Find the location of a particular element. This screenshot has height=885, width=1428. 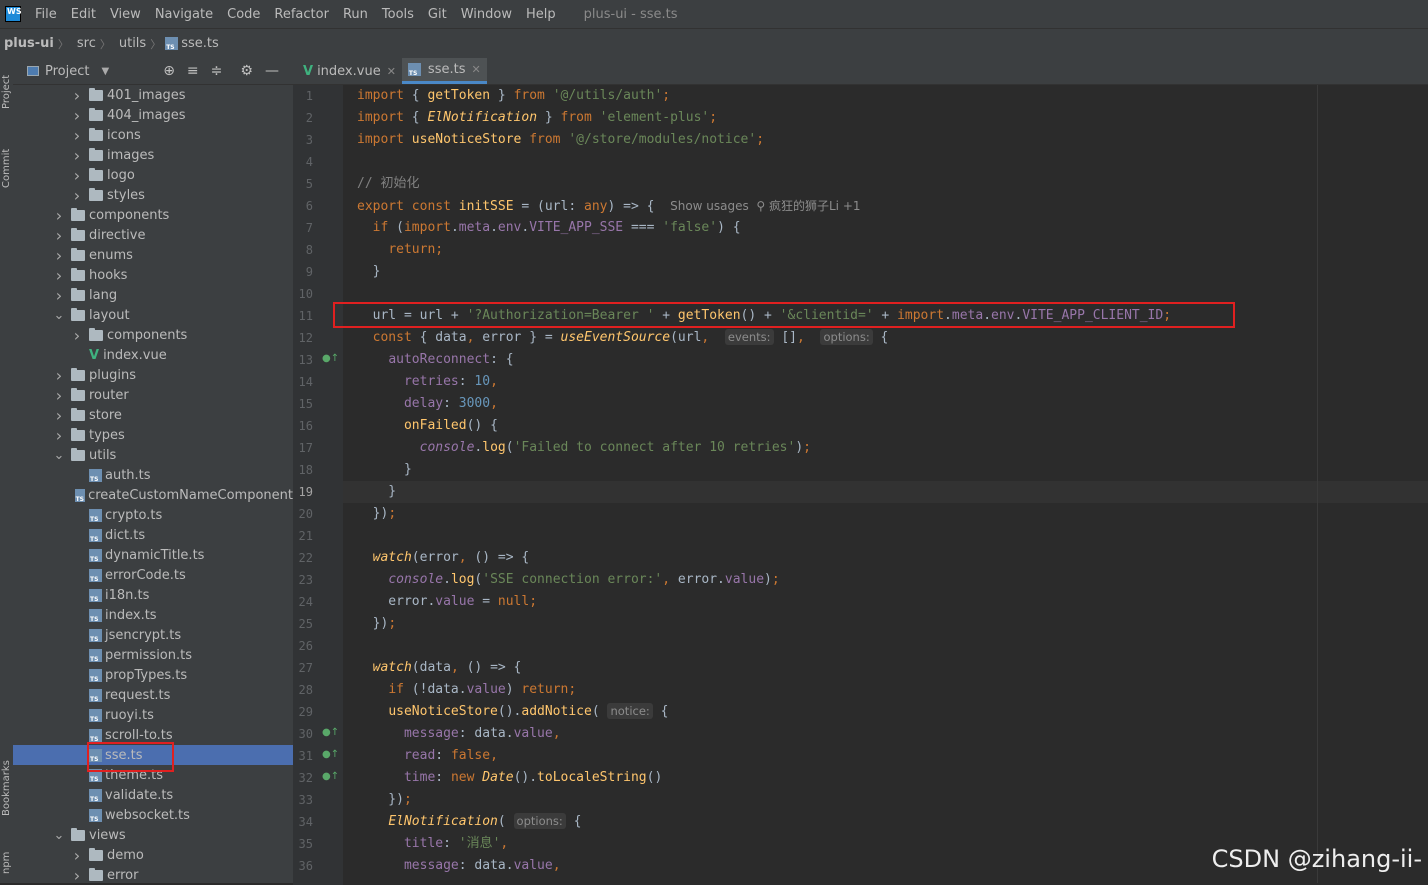

tree-file-item: dynamicTitle.ts is located at coordinates (153, 555).